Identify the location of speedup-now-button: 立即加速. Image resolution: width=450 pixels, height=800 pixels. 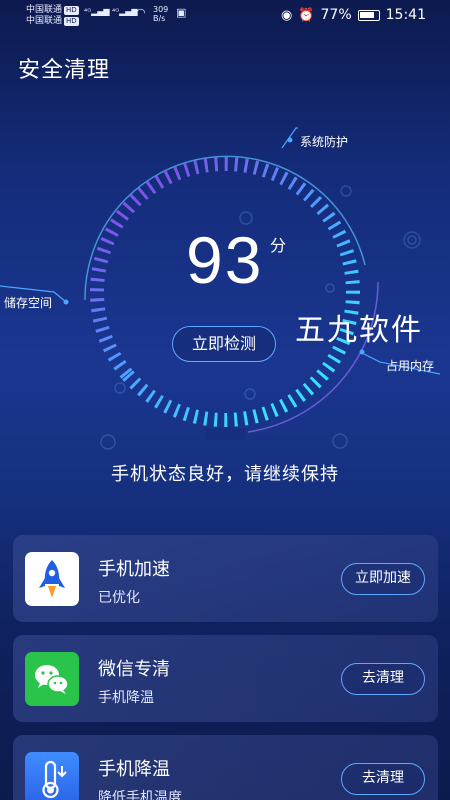
(383, 579).